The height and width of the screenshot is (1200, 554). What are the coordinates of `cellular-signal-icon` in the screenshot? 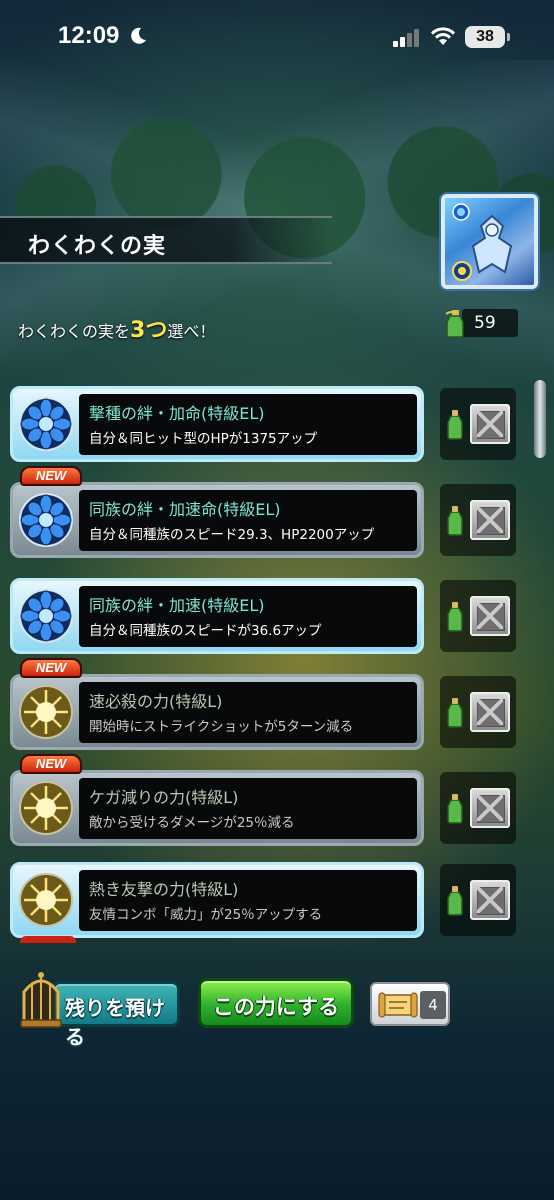 It's located at (406, 38).